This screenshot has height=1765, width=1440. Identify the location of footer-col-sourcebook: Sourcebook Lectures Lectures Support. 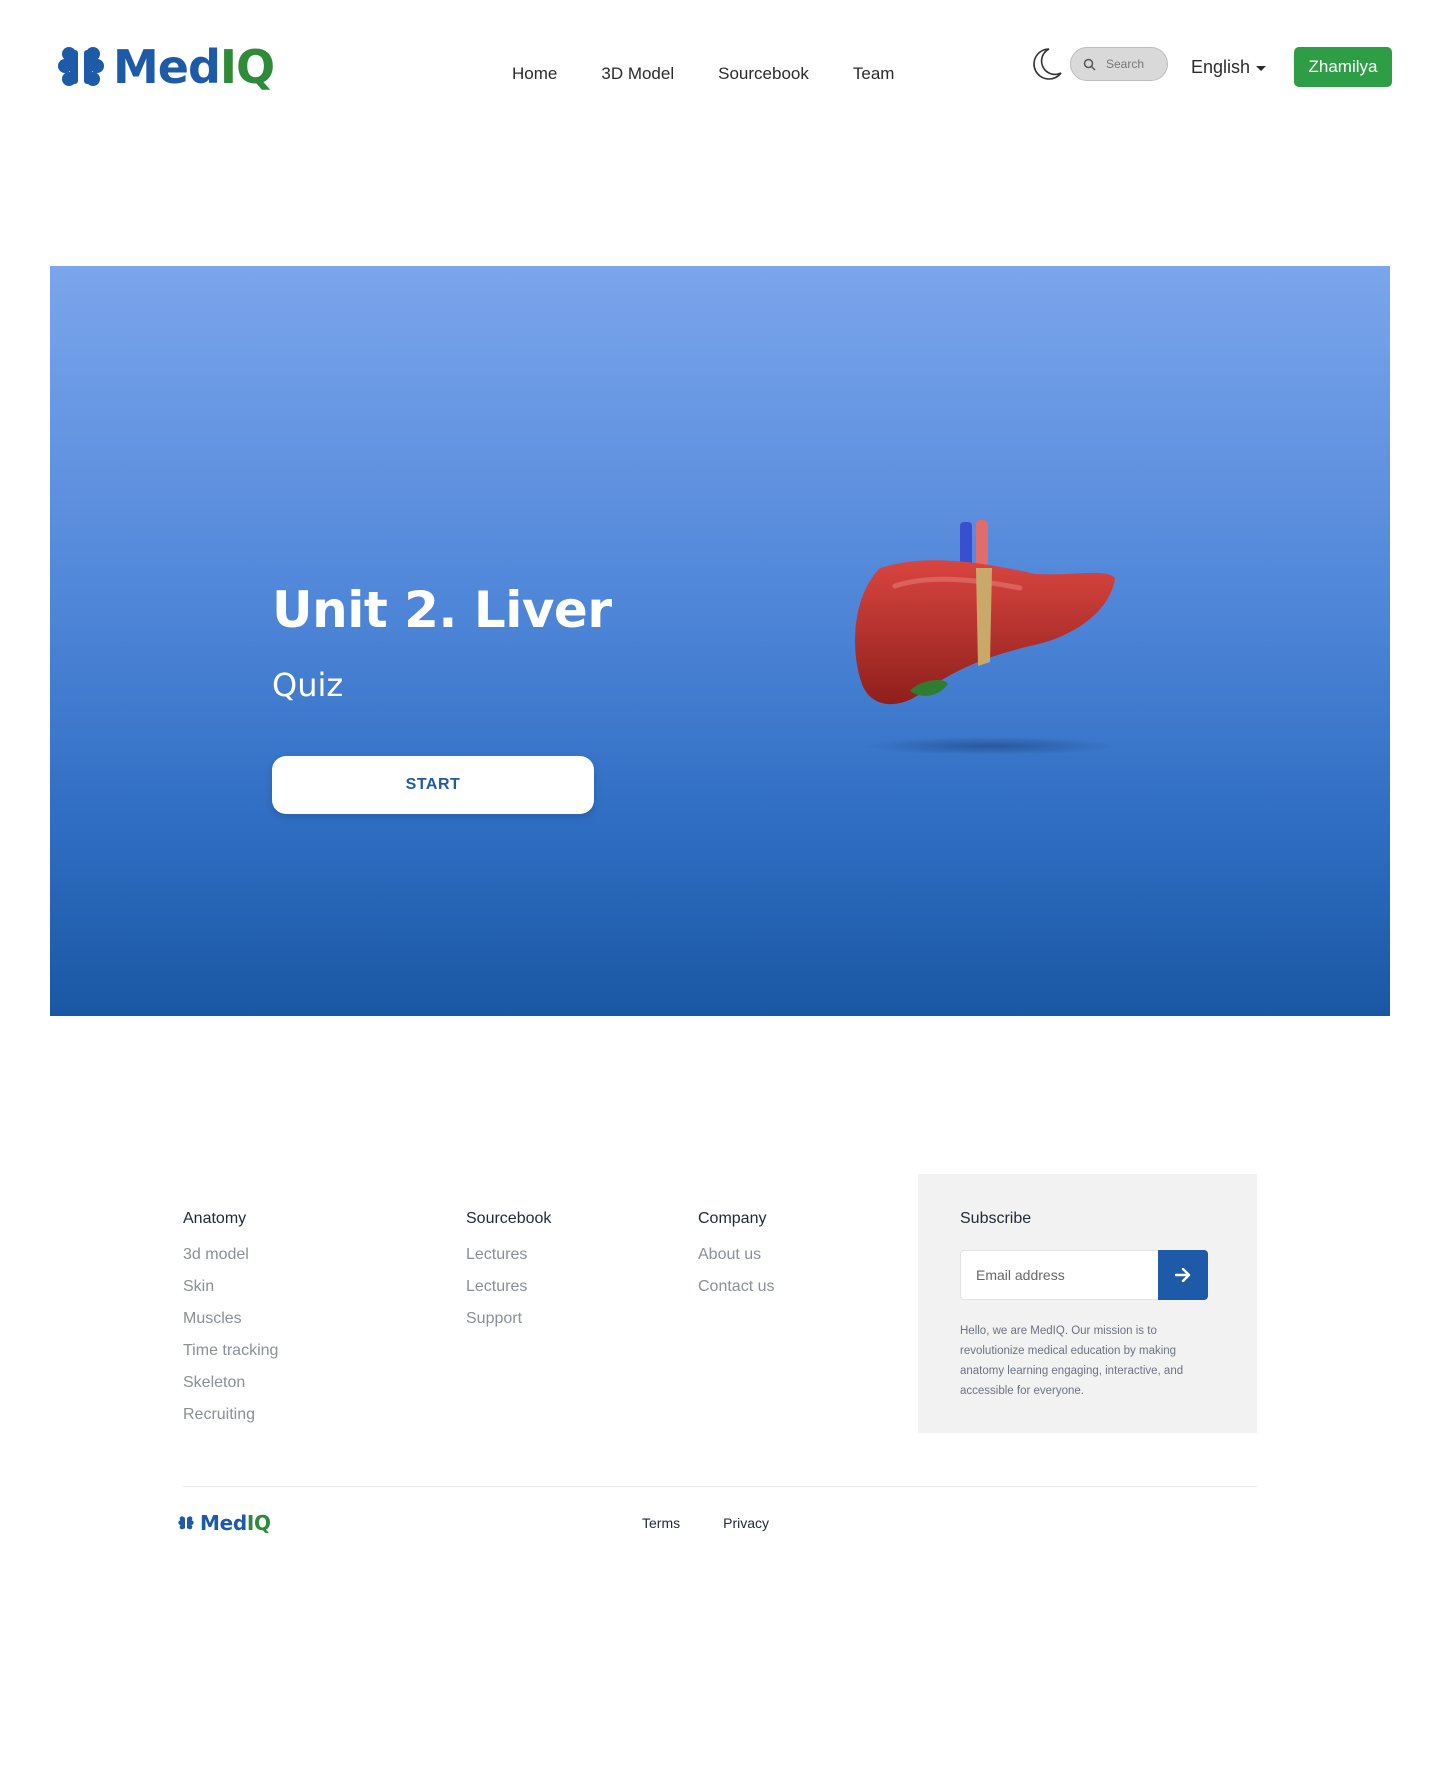
(576, 1275).